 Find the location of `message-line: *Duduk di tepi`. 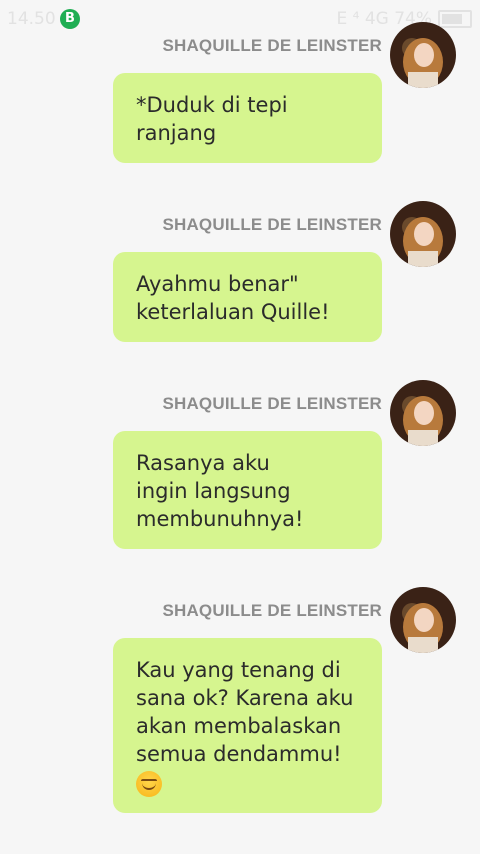

message-line: *Duduk di tepi is located at coordinates (212, 105).